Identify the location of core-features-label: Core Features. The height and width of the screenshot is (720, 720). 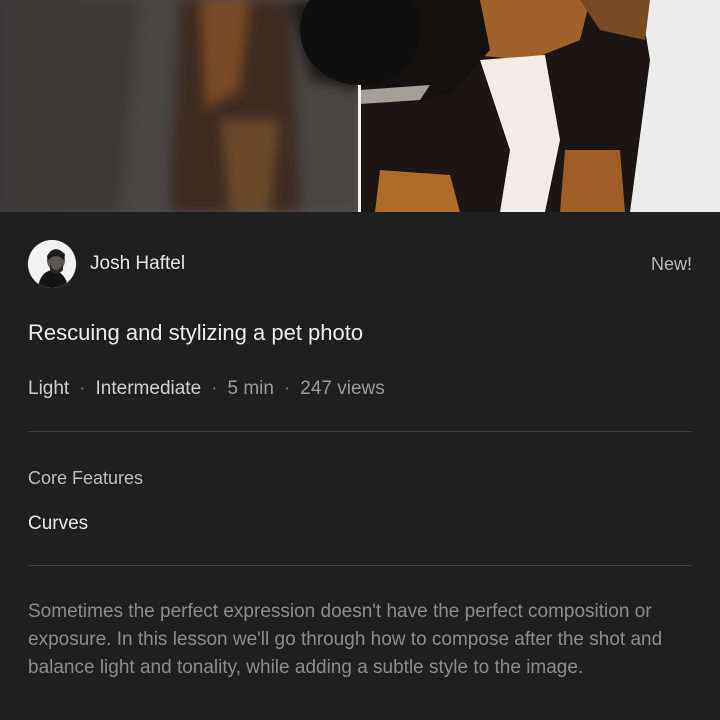
(86, 478).